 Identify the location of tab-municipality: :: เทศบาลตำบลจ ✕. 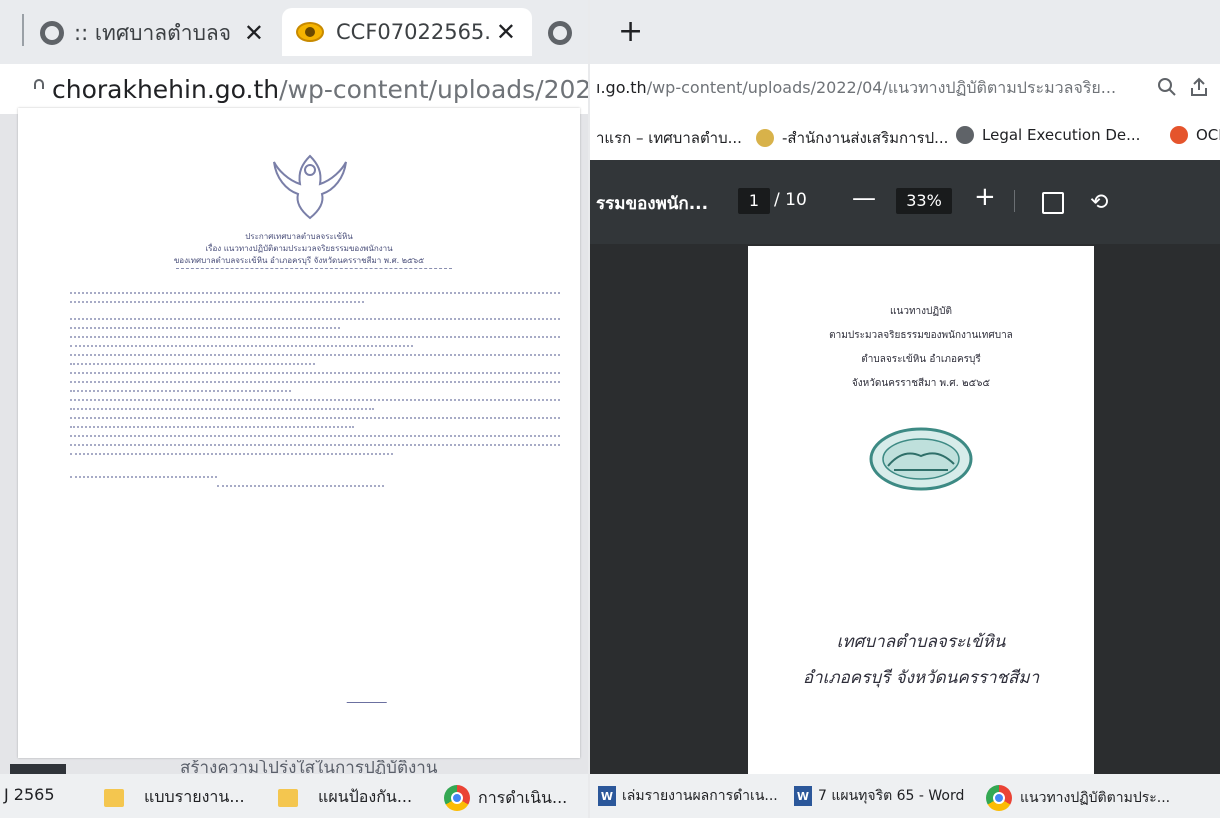
(160, 33).